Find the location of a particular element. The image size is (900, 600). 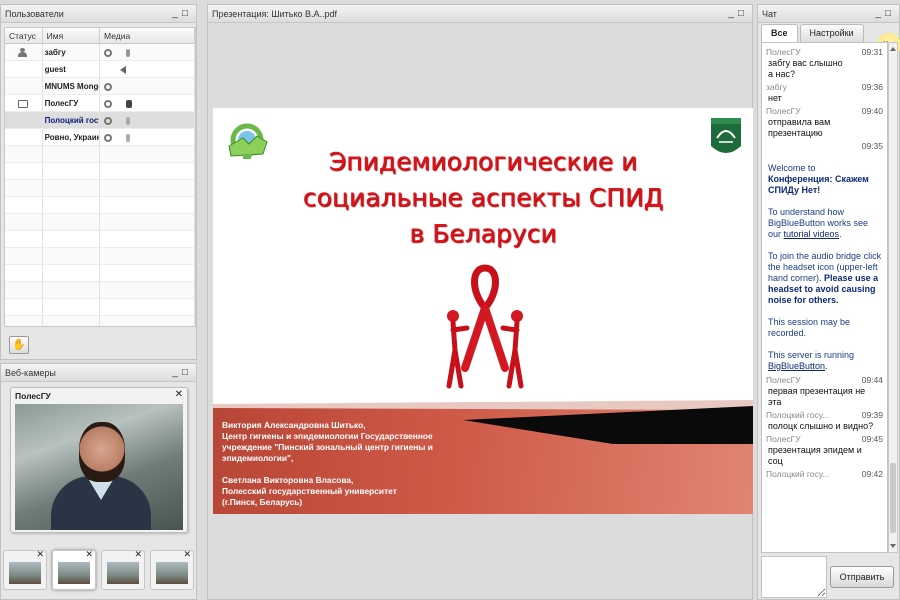

header-name: Имя is located at coordinates (72, 35).